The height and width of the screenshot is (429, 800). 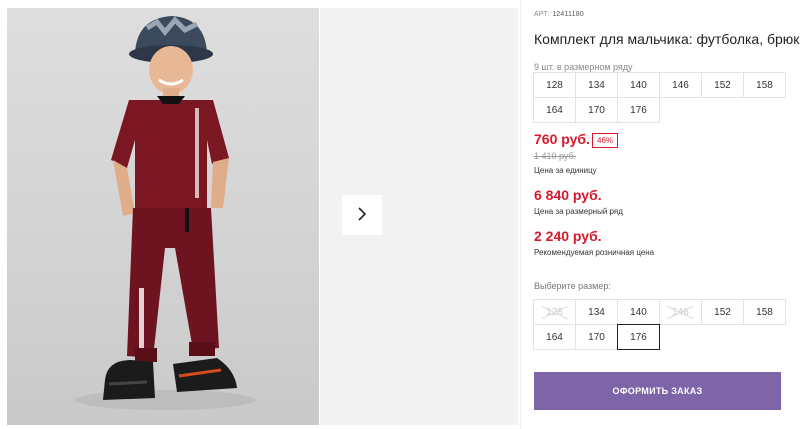 What do you see at coordinates (764, 85) in the screenshot?
I see `size-range-cell: 158` at bounding box center [764, 85].